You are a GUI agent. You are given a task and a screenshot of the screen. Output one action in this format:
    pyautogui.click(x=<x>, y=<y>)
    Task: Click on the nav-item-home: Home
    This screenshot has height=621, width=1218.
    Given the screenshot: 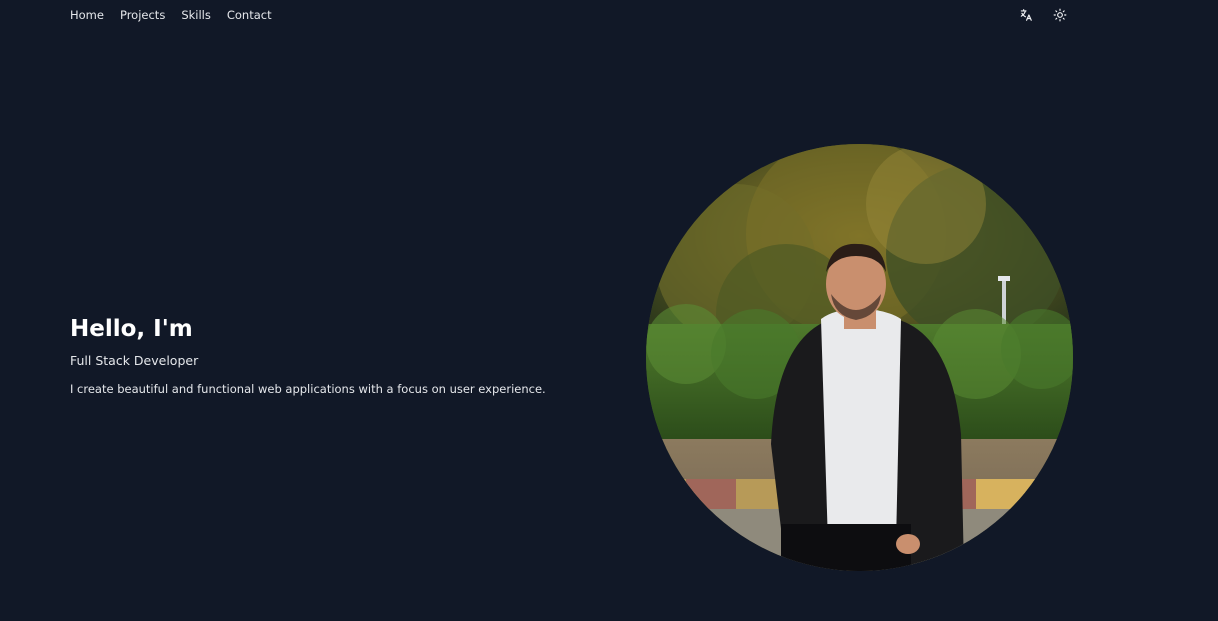 What is the action you would take?
    pyautogui.click(x=87, y=15)
    